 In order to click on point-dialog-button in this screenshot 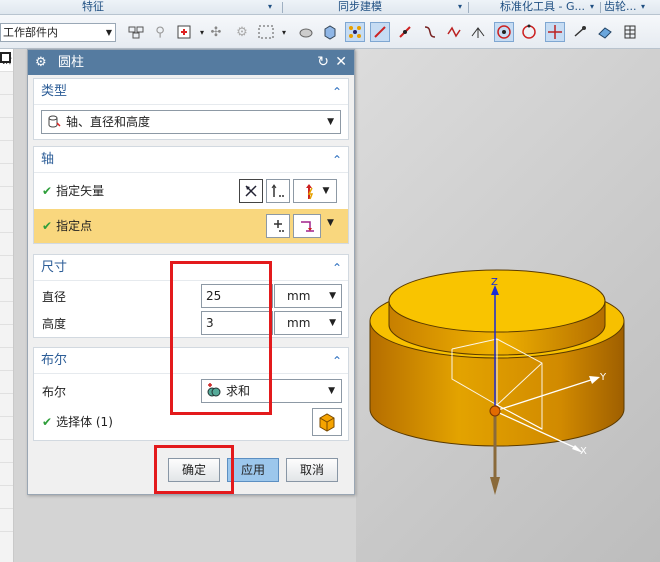, I will do `click(278, 226)`.